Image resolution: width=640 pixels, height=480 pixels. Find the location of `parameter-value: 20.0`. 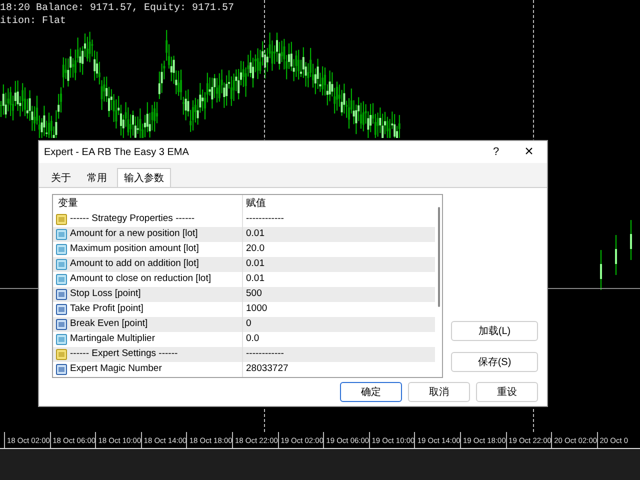

parameter-value: 20.0 is located at coordinates (253, 249).